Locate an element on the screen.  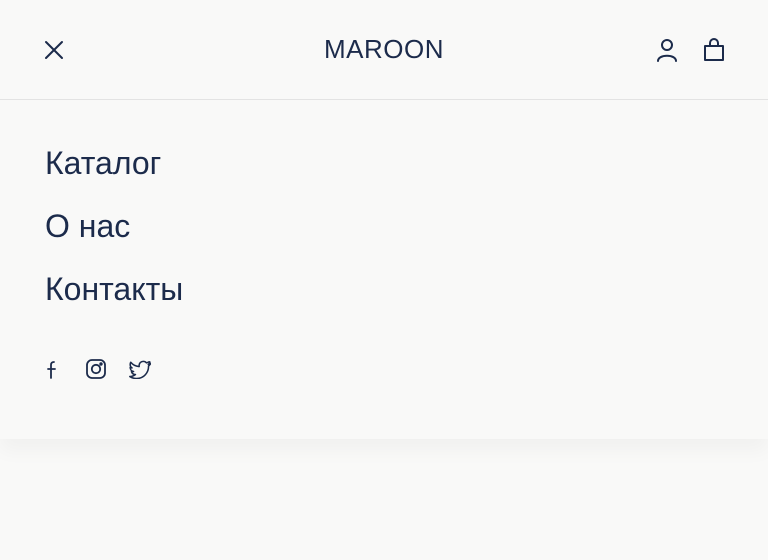
site-logo: MAROON is located at coordinates (384, 49).